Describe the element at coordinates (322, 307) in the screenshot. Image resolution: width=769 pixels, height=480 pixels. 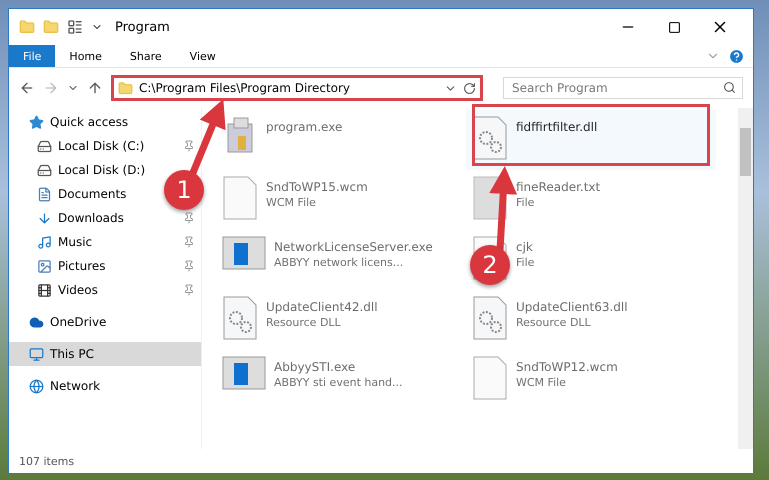
I see `file-name: UpdateClient42.dll` at that location.